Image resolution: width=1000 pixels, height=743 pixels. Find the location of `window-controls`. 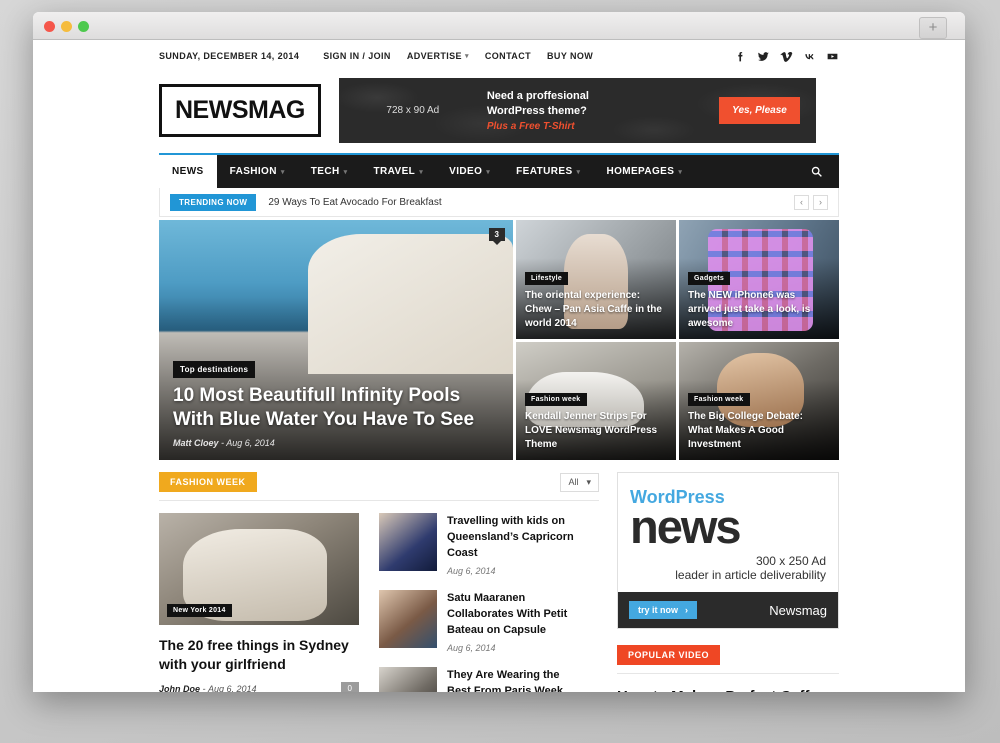

window-controls is located at coordinates (66, 26).